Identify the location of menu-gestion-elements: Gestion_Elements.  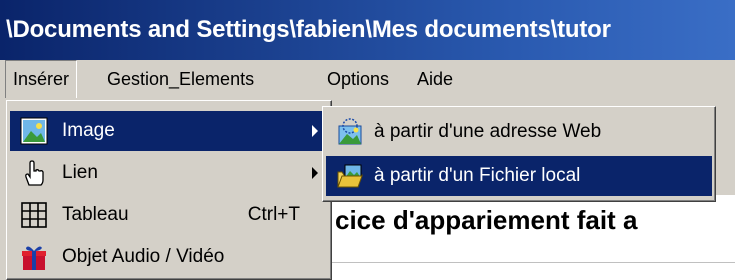
(180, 79).